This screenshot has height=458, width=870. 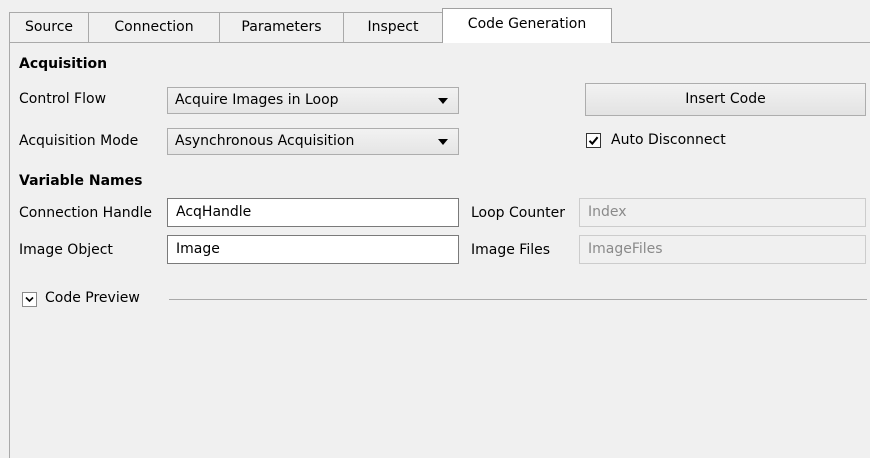 I want to click on code-preview-divider, so click(x=518, y=299).